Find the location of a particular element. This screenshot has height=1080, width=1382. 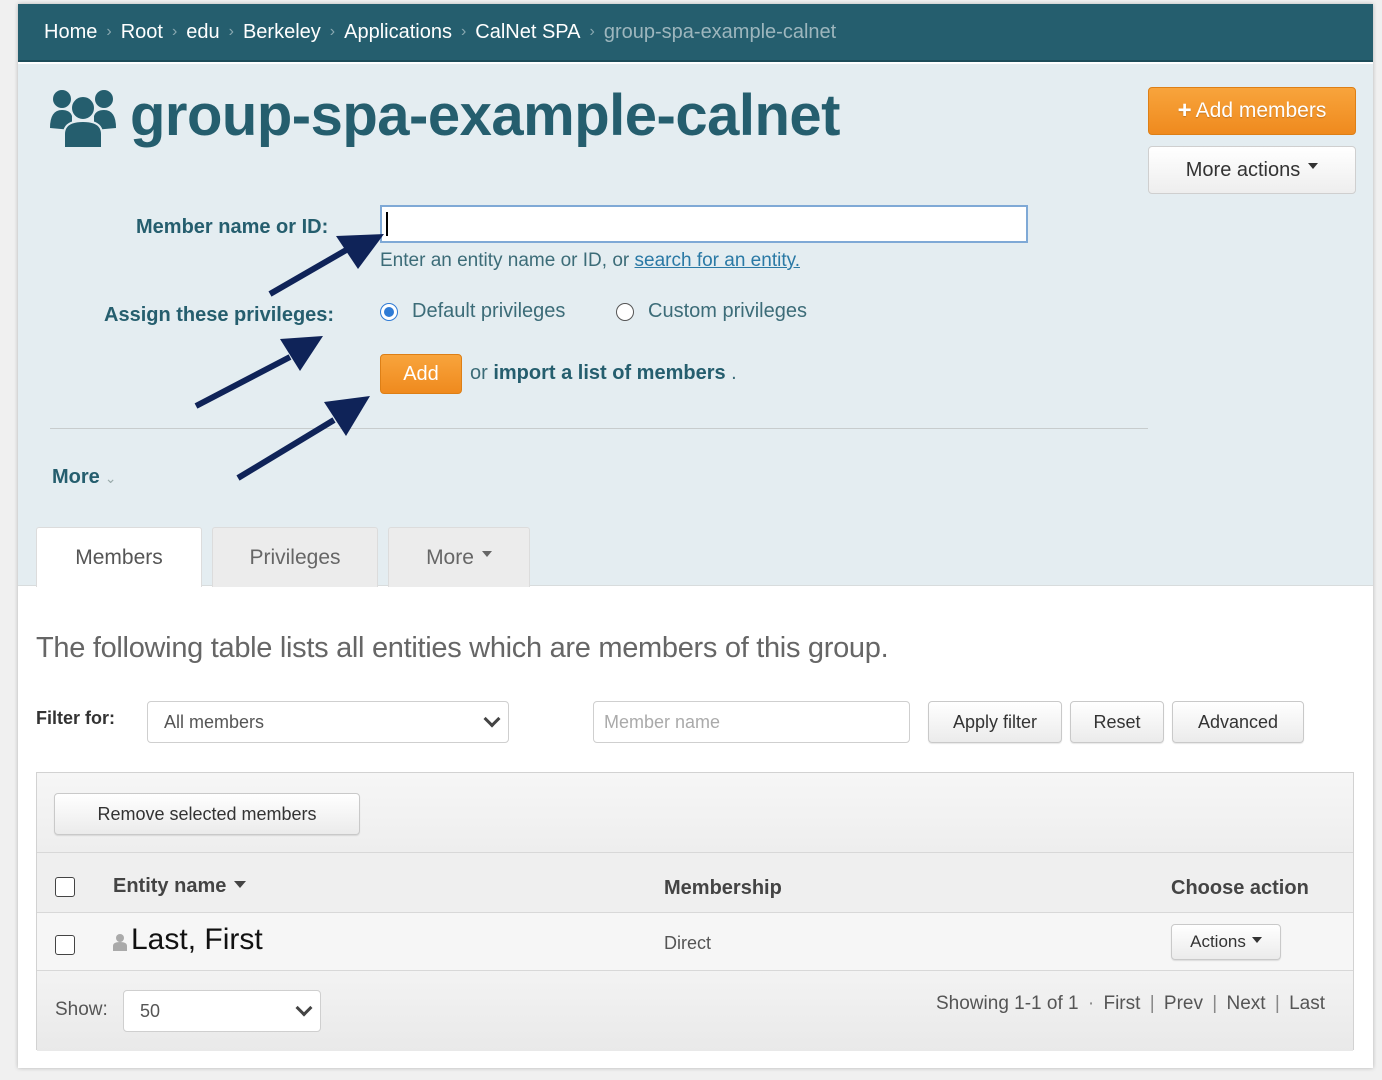

column-entity-name: Entity name is located at coordinates (180, 886).